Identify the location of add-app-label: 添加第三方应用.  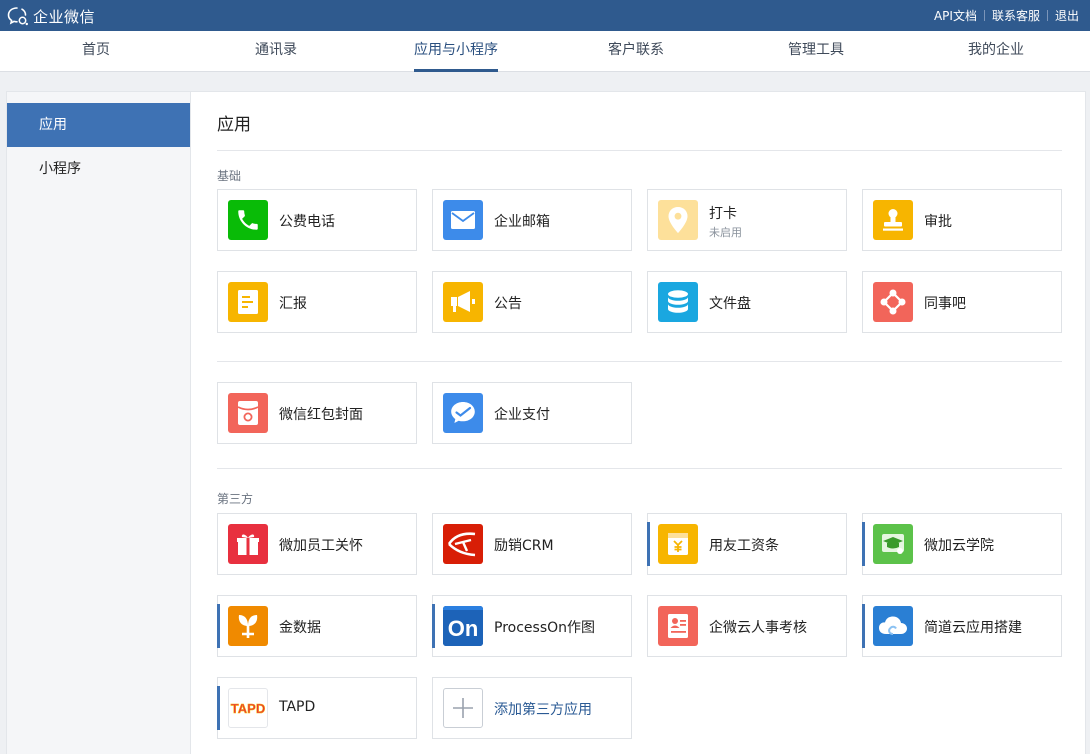
(543, 710).